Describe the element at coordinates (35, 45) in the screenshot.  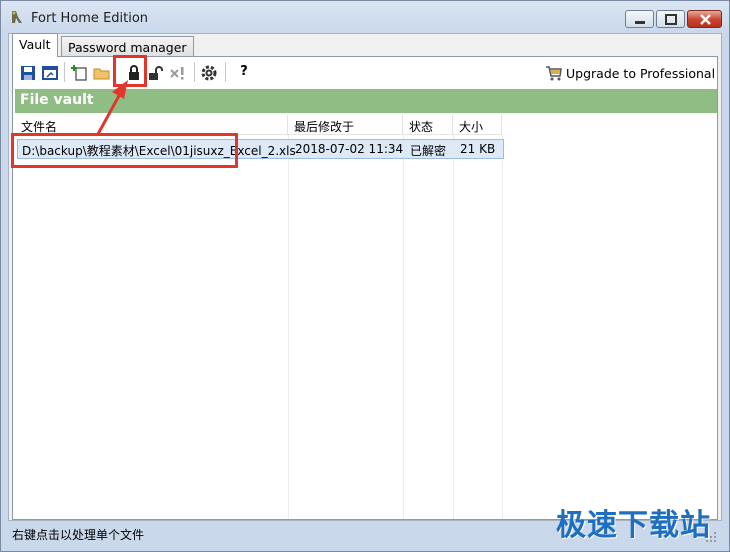
I see `tab-vault: Vault` at that location.